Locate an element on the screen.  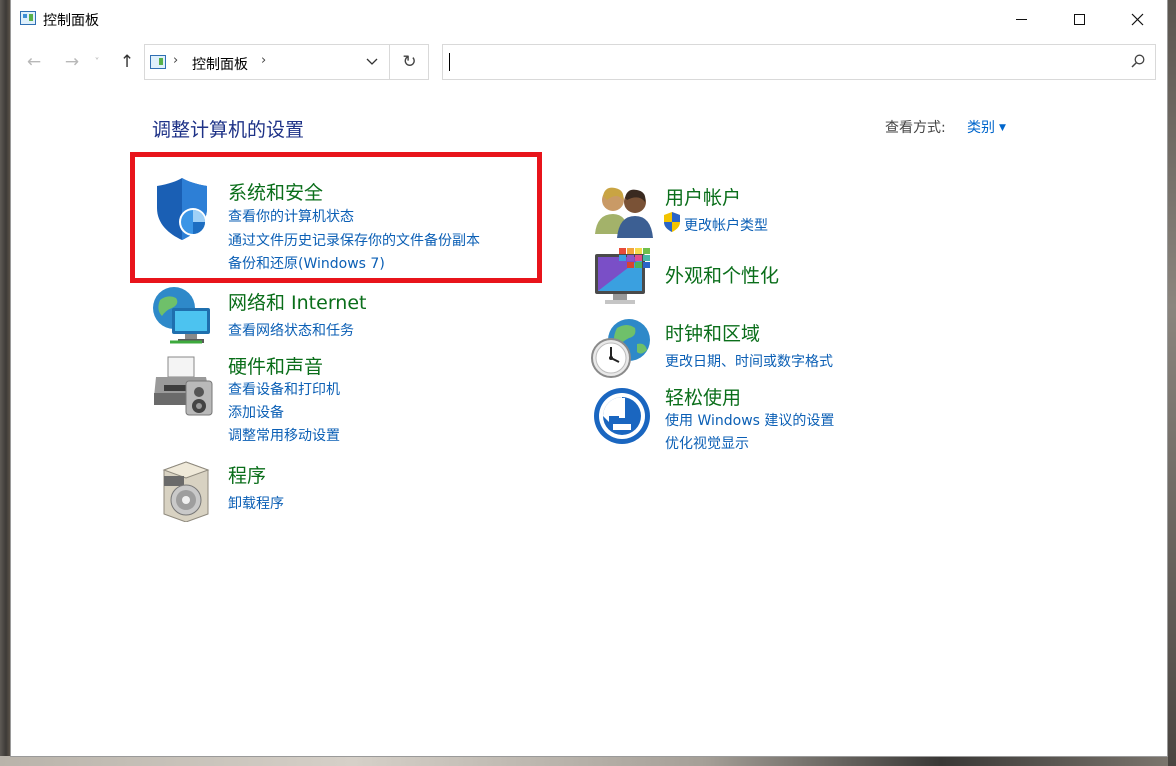
highlight-box is located at coordinates (336, 217).